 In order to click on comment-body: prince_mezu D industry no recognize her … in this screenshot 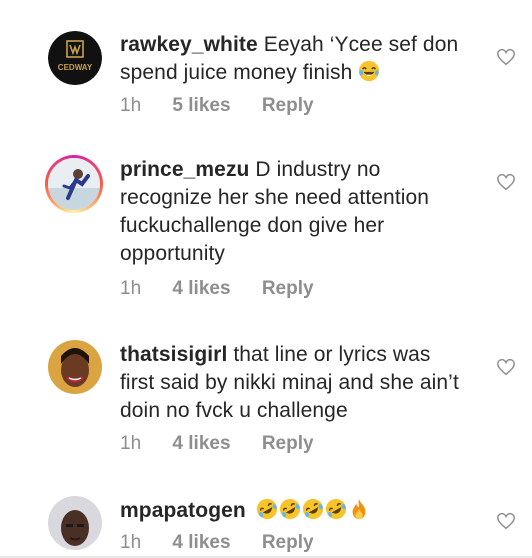, I will do `click(295, 212)`.